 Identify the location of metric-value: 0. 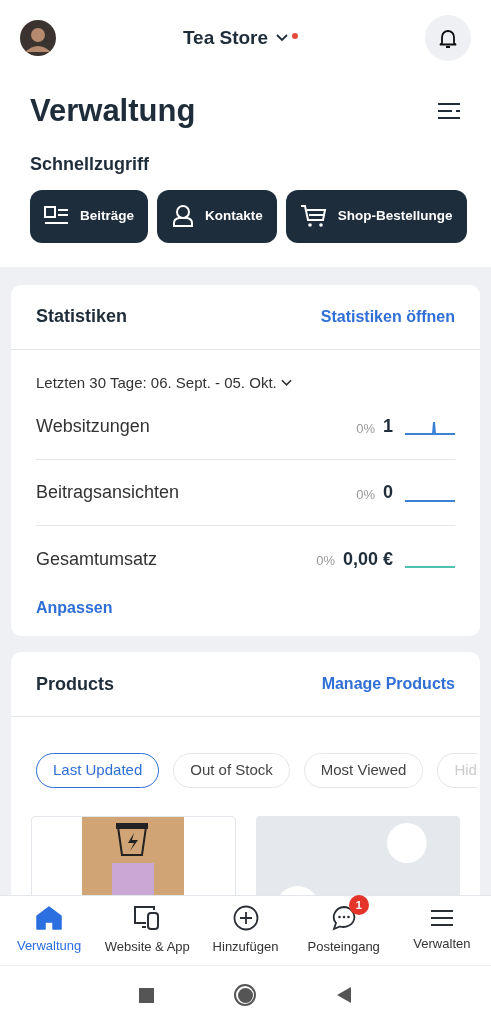
(388, 492).